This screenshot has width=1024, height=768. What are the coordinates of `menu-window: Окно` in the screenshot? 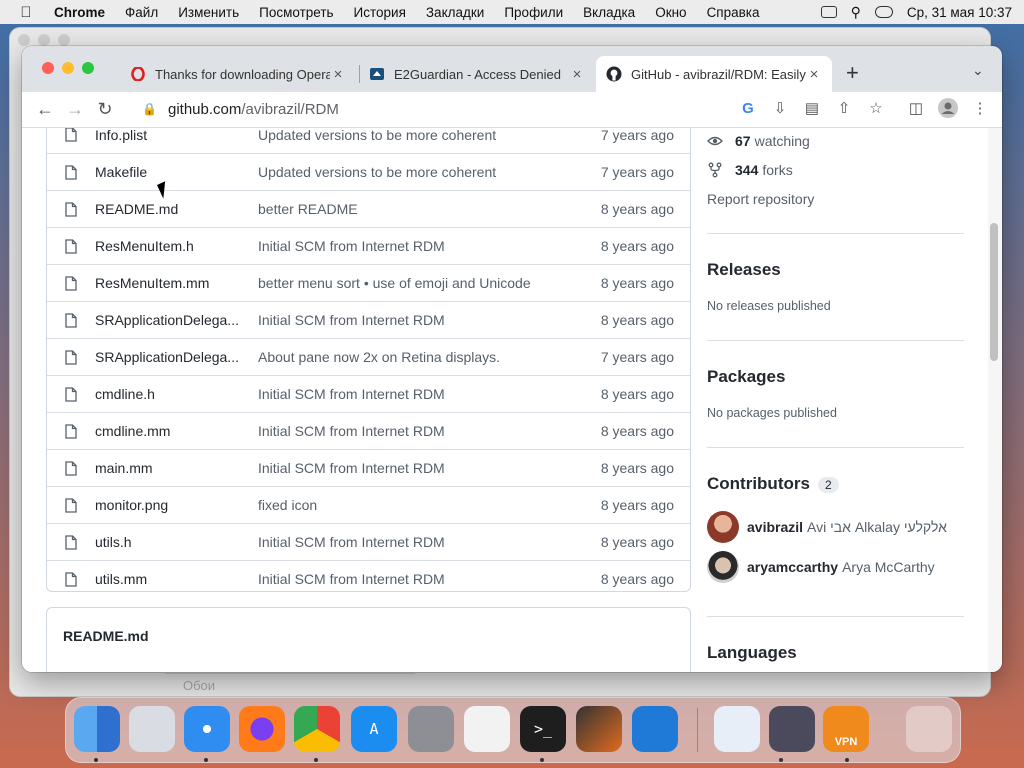 It's located at (670, 12).